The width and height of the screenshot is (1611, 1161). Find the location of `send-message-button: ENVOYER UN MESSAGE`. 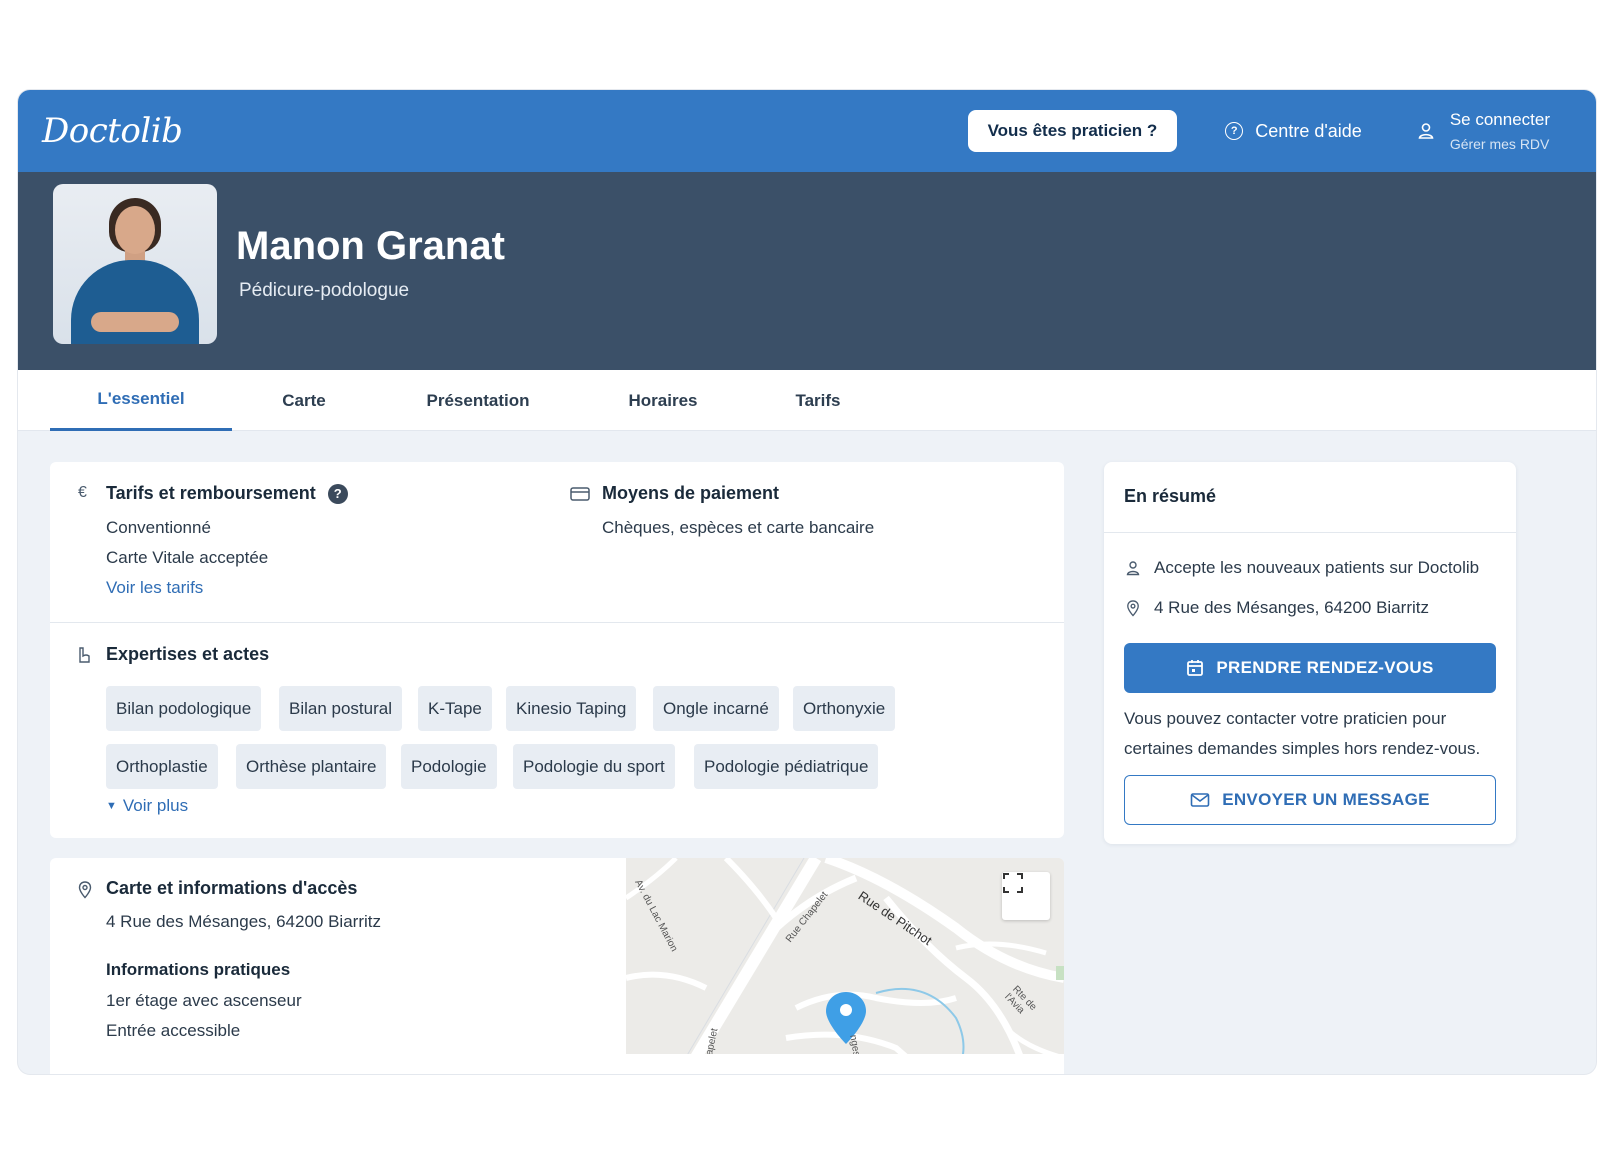

send-message-button: ENVOYER UN MESSAGE is located at coordinates (1310, 800).